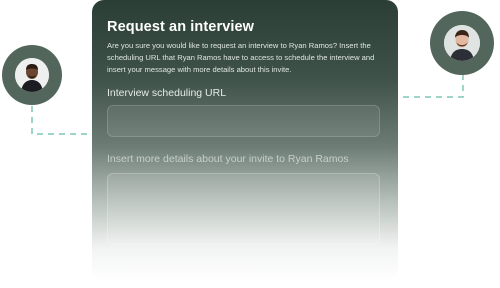  I want to click on recipient-avatar-photo, so click(462, 43).